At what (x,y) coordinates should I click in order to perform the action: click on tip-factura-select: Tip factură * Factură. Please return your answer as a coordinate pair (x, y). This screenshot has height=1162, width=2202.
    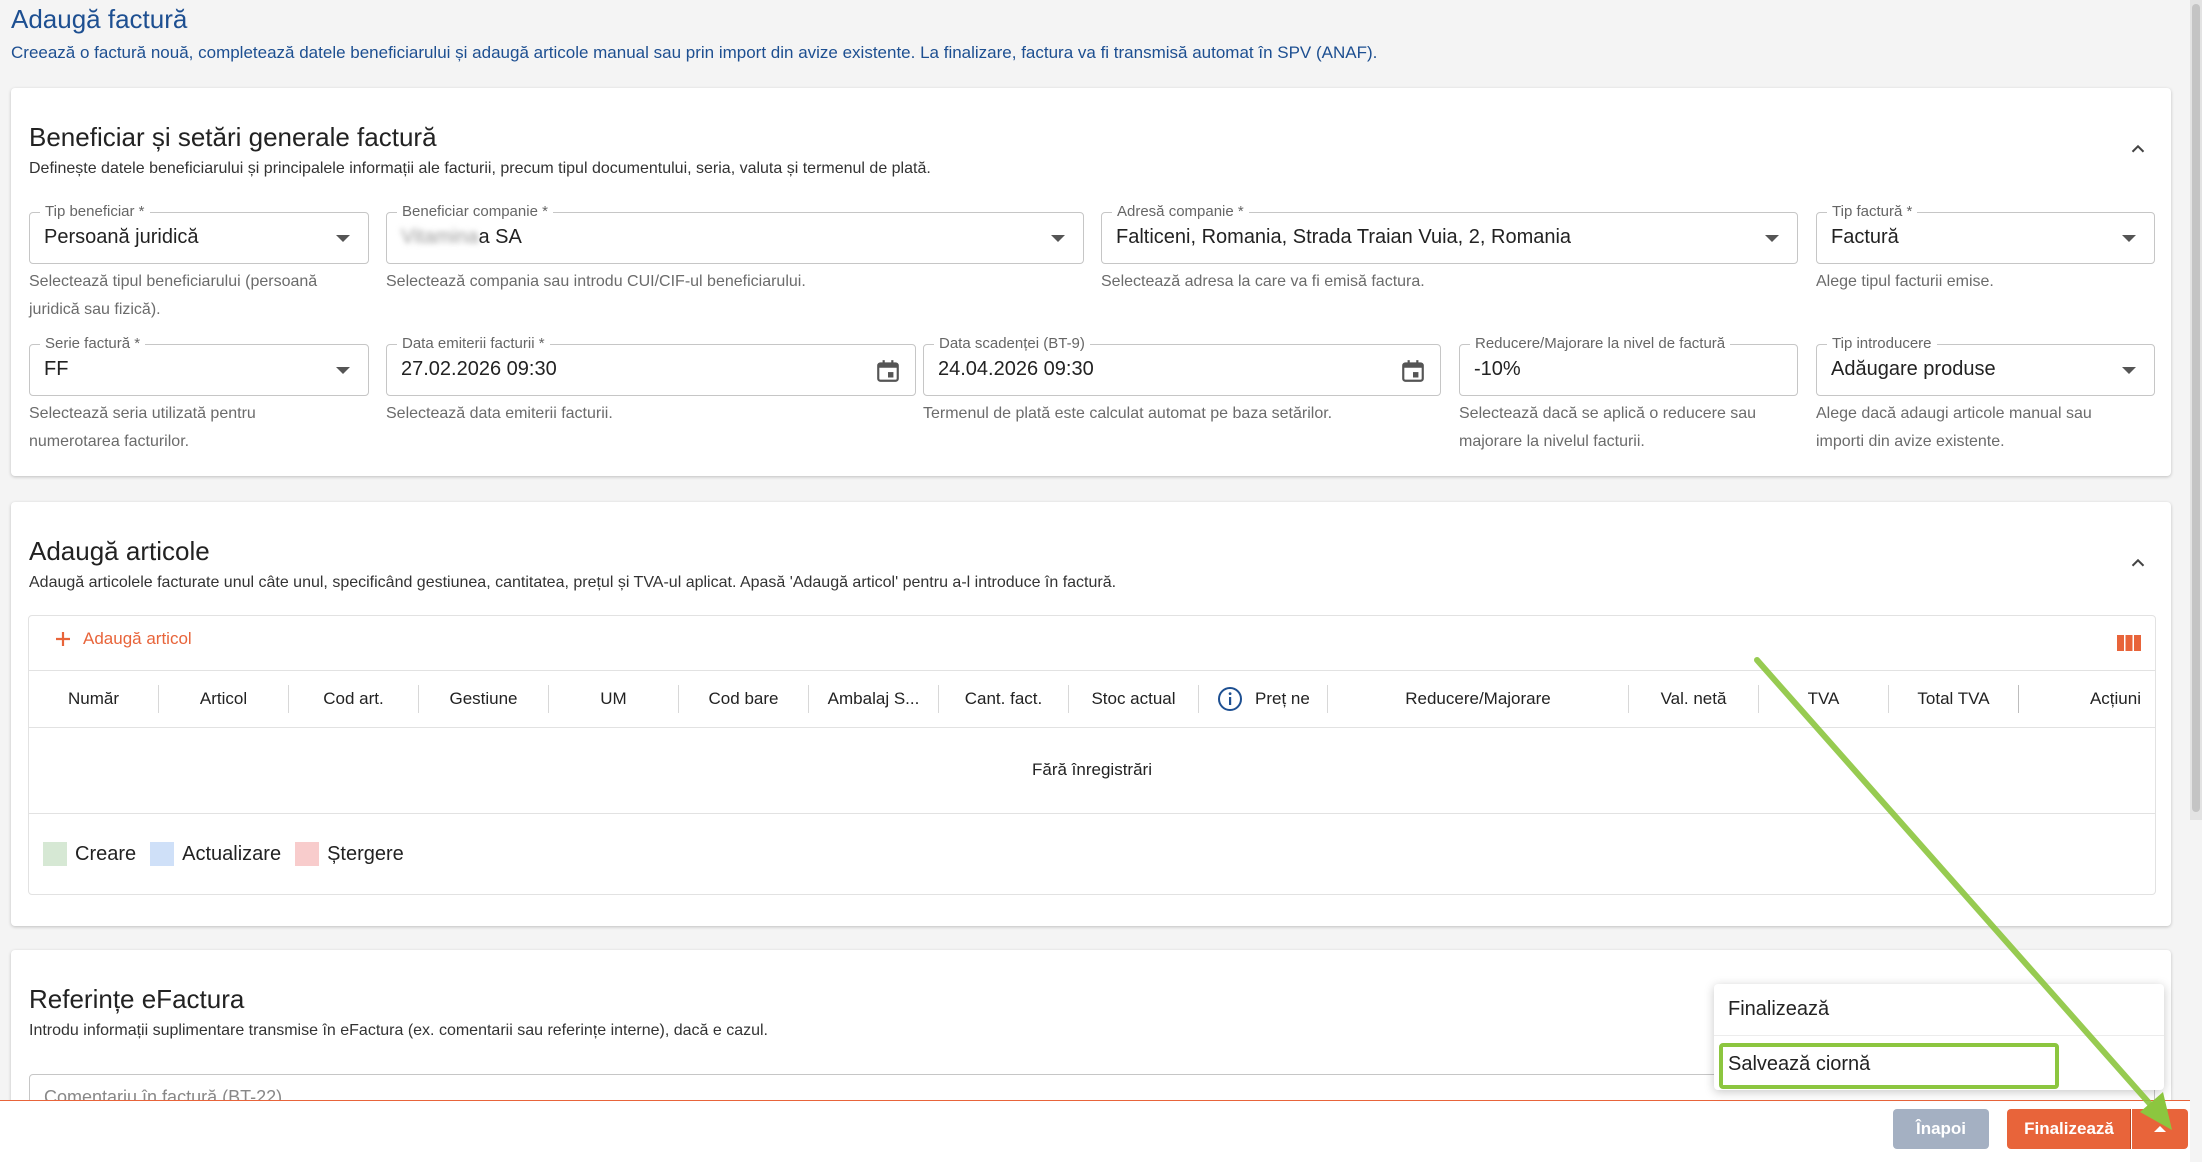
    Looking at the image, I should click on (1985, 233).